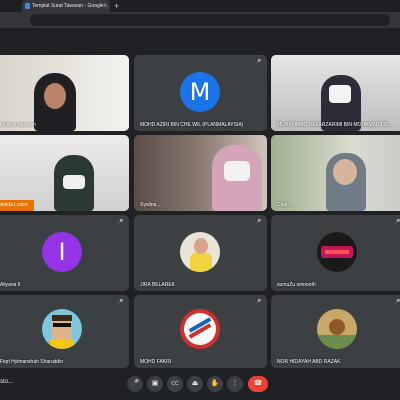  What do you see at coordinates (105, 6) in the screenshot?
I see `tab-close-icon: ×` at bounding box center [105, 6].